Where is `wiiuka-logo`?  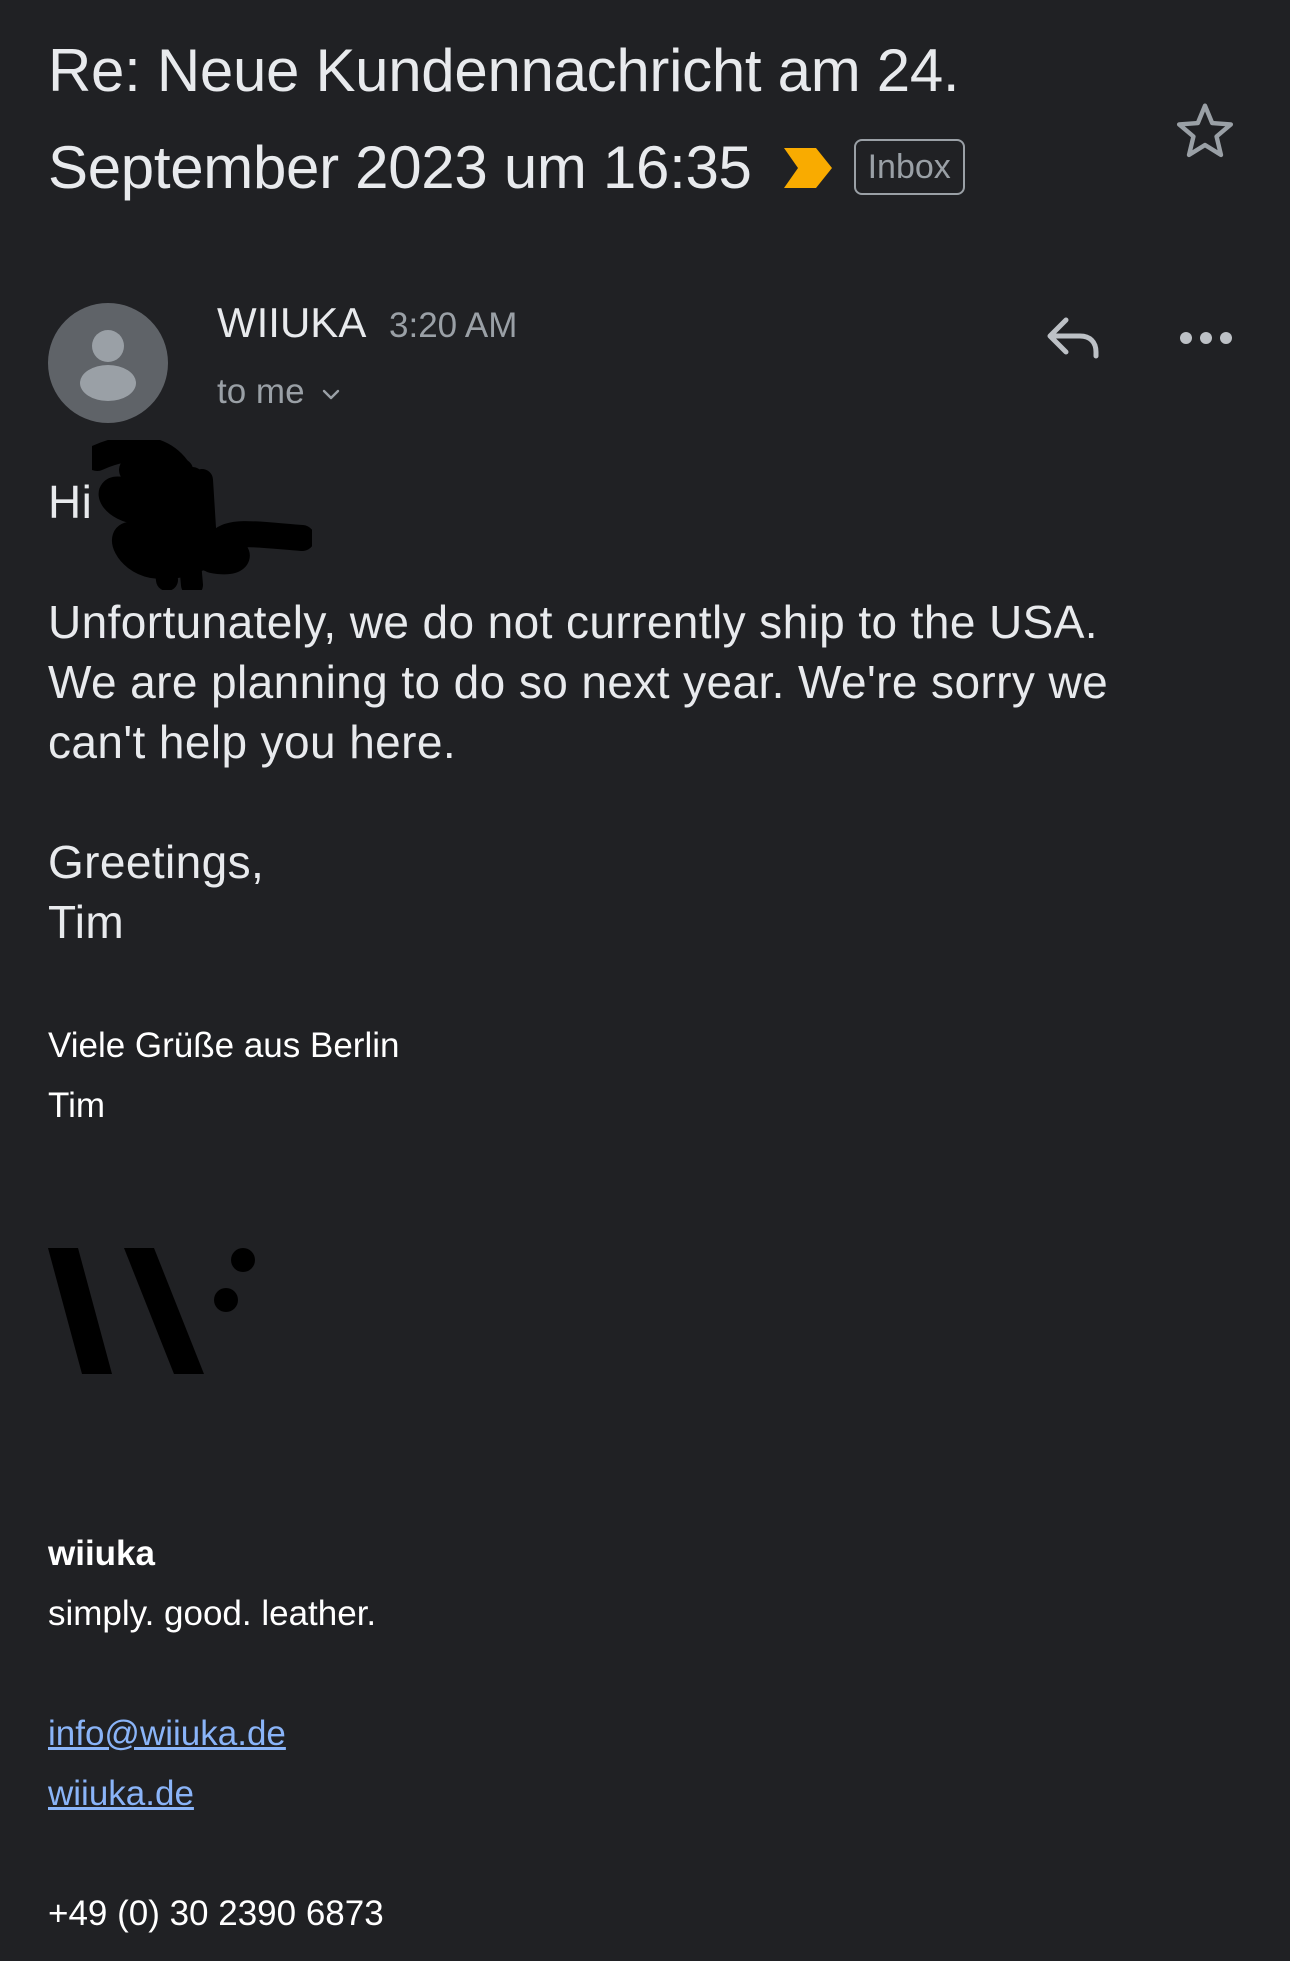
wiiuka-logo is located at coordinates (151, 1311).